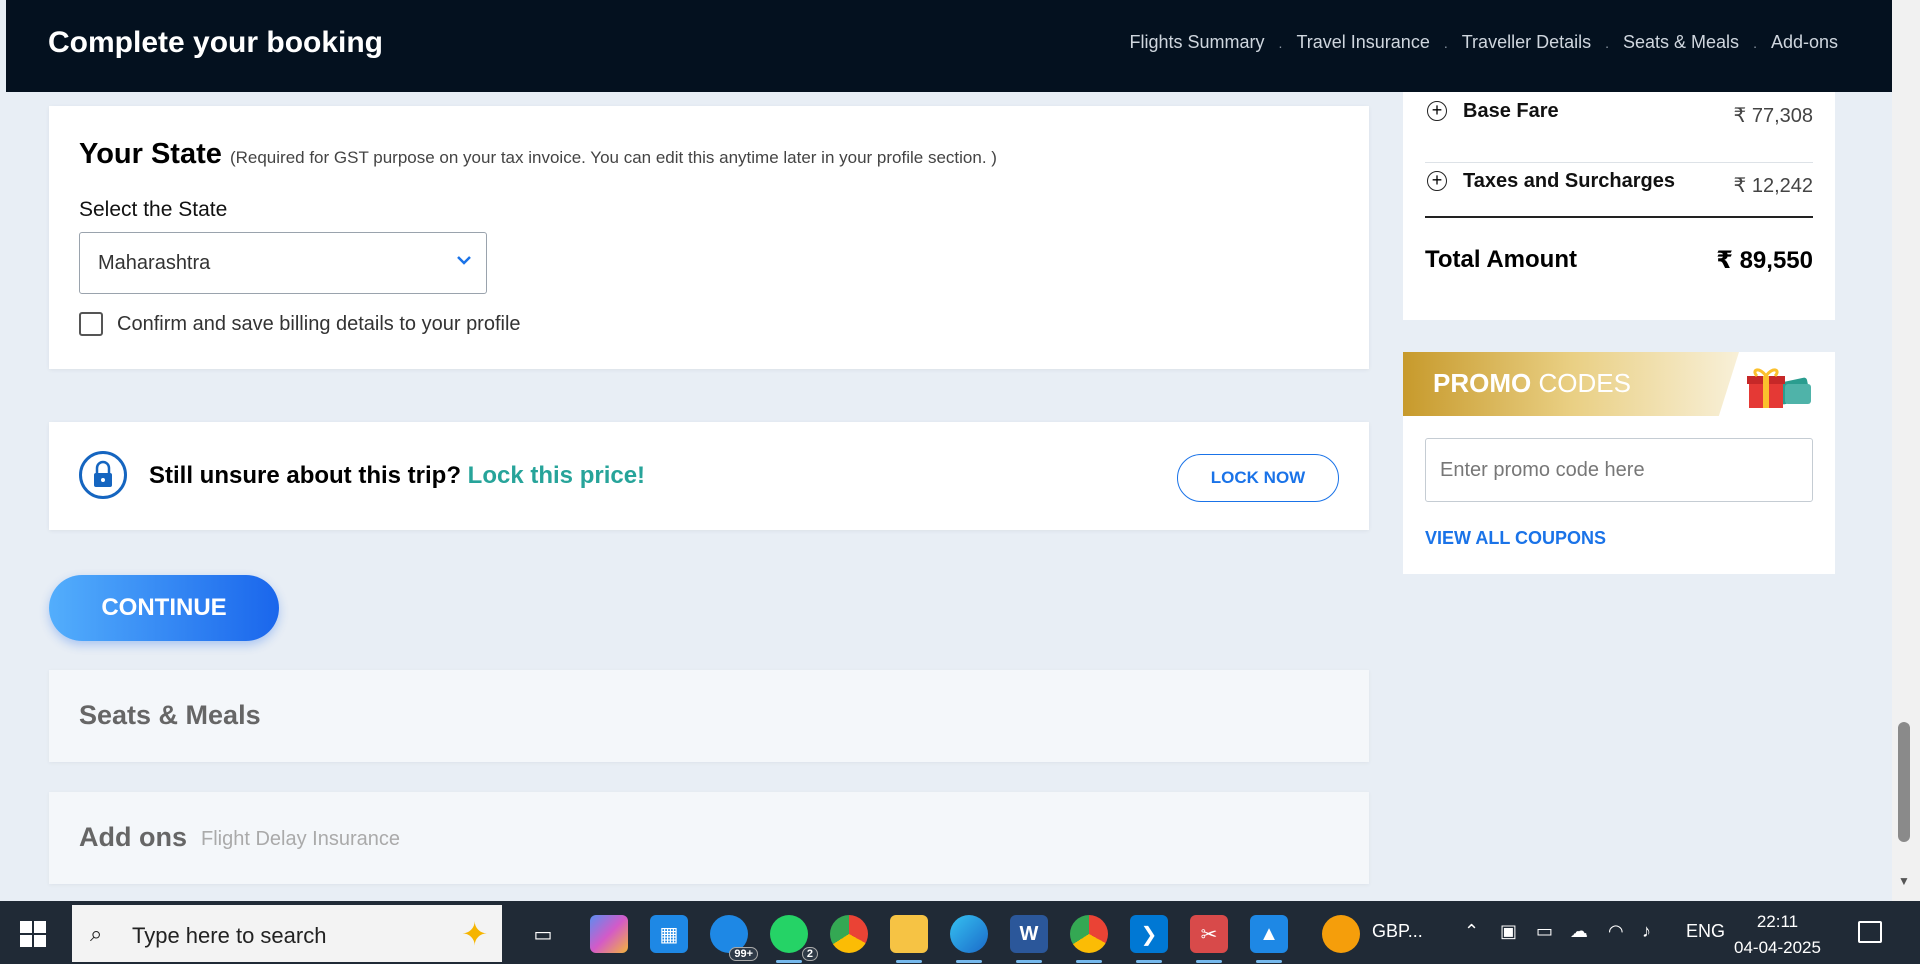 Image resolution: width=1920 pixels, height=964 pixels. I want to click on vscode-icon: ❯, so click(1149, 939).